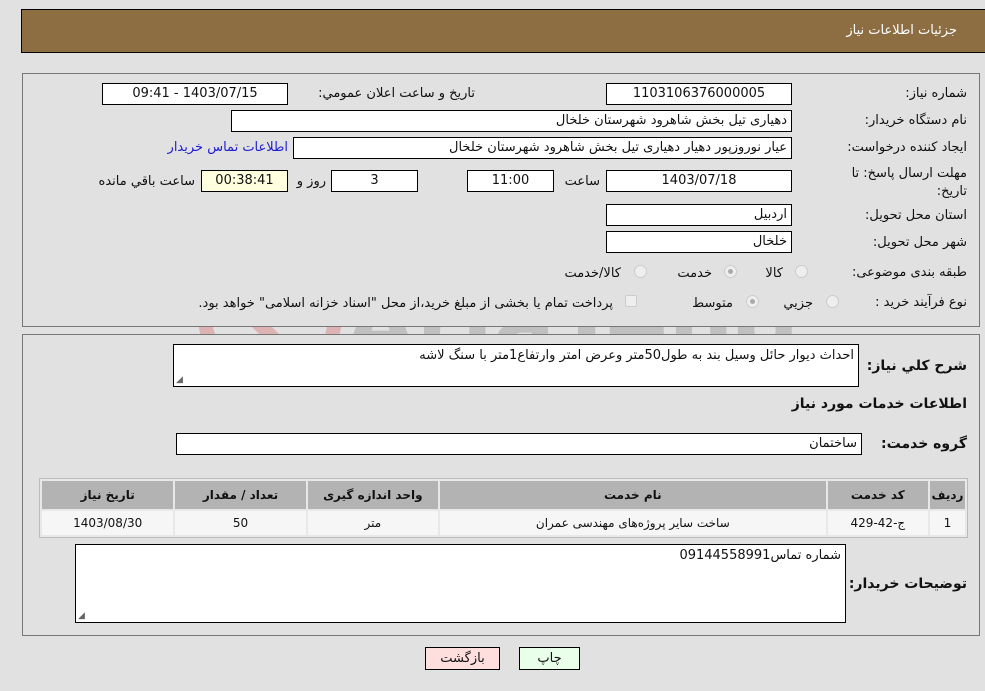  What do you see at coordinates (244, 181) in the screenshot?
I see `remaining-time-field: 00:38:41` at bounding box center [244, 181].